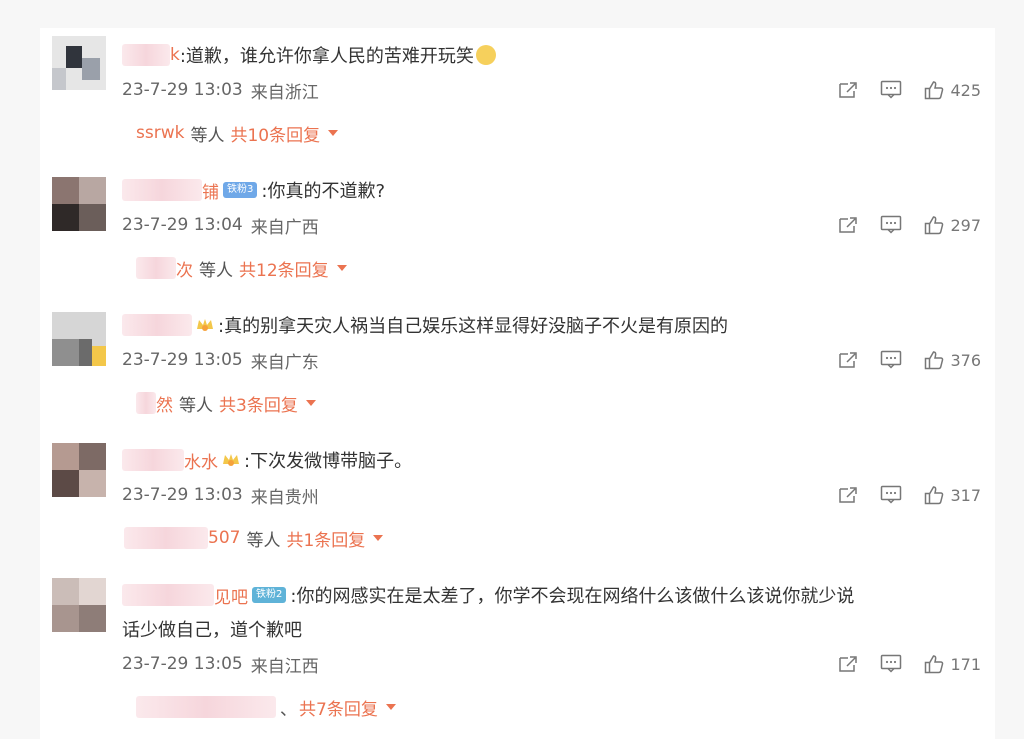 This screenshot has height=739, width=1024. Describe the element at coordinates (323, 191) in the screenshot. I see `comment-text: :你真的不道歉?` at that location.